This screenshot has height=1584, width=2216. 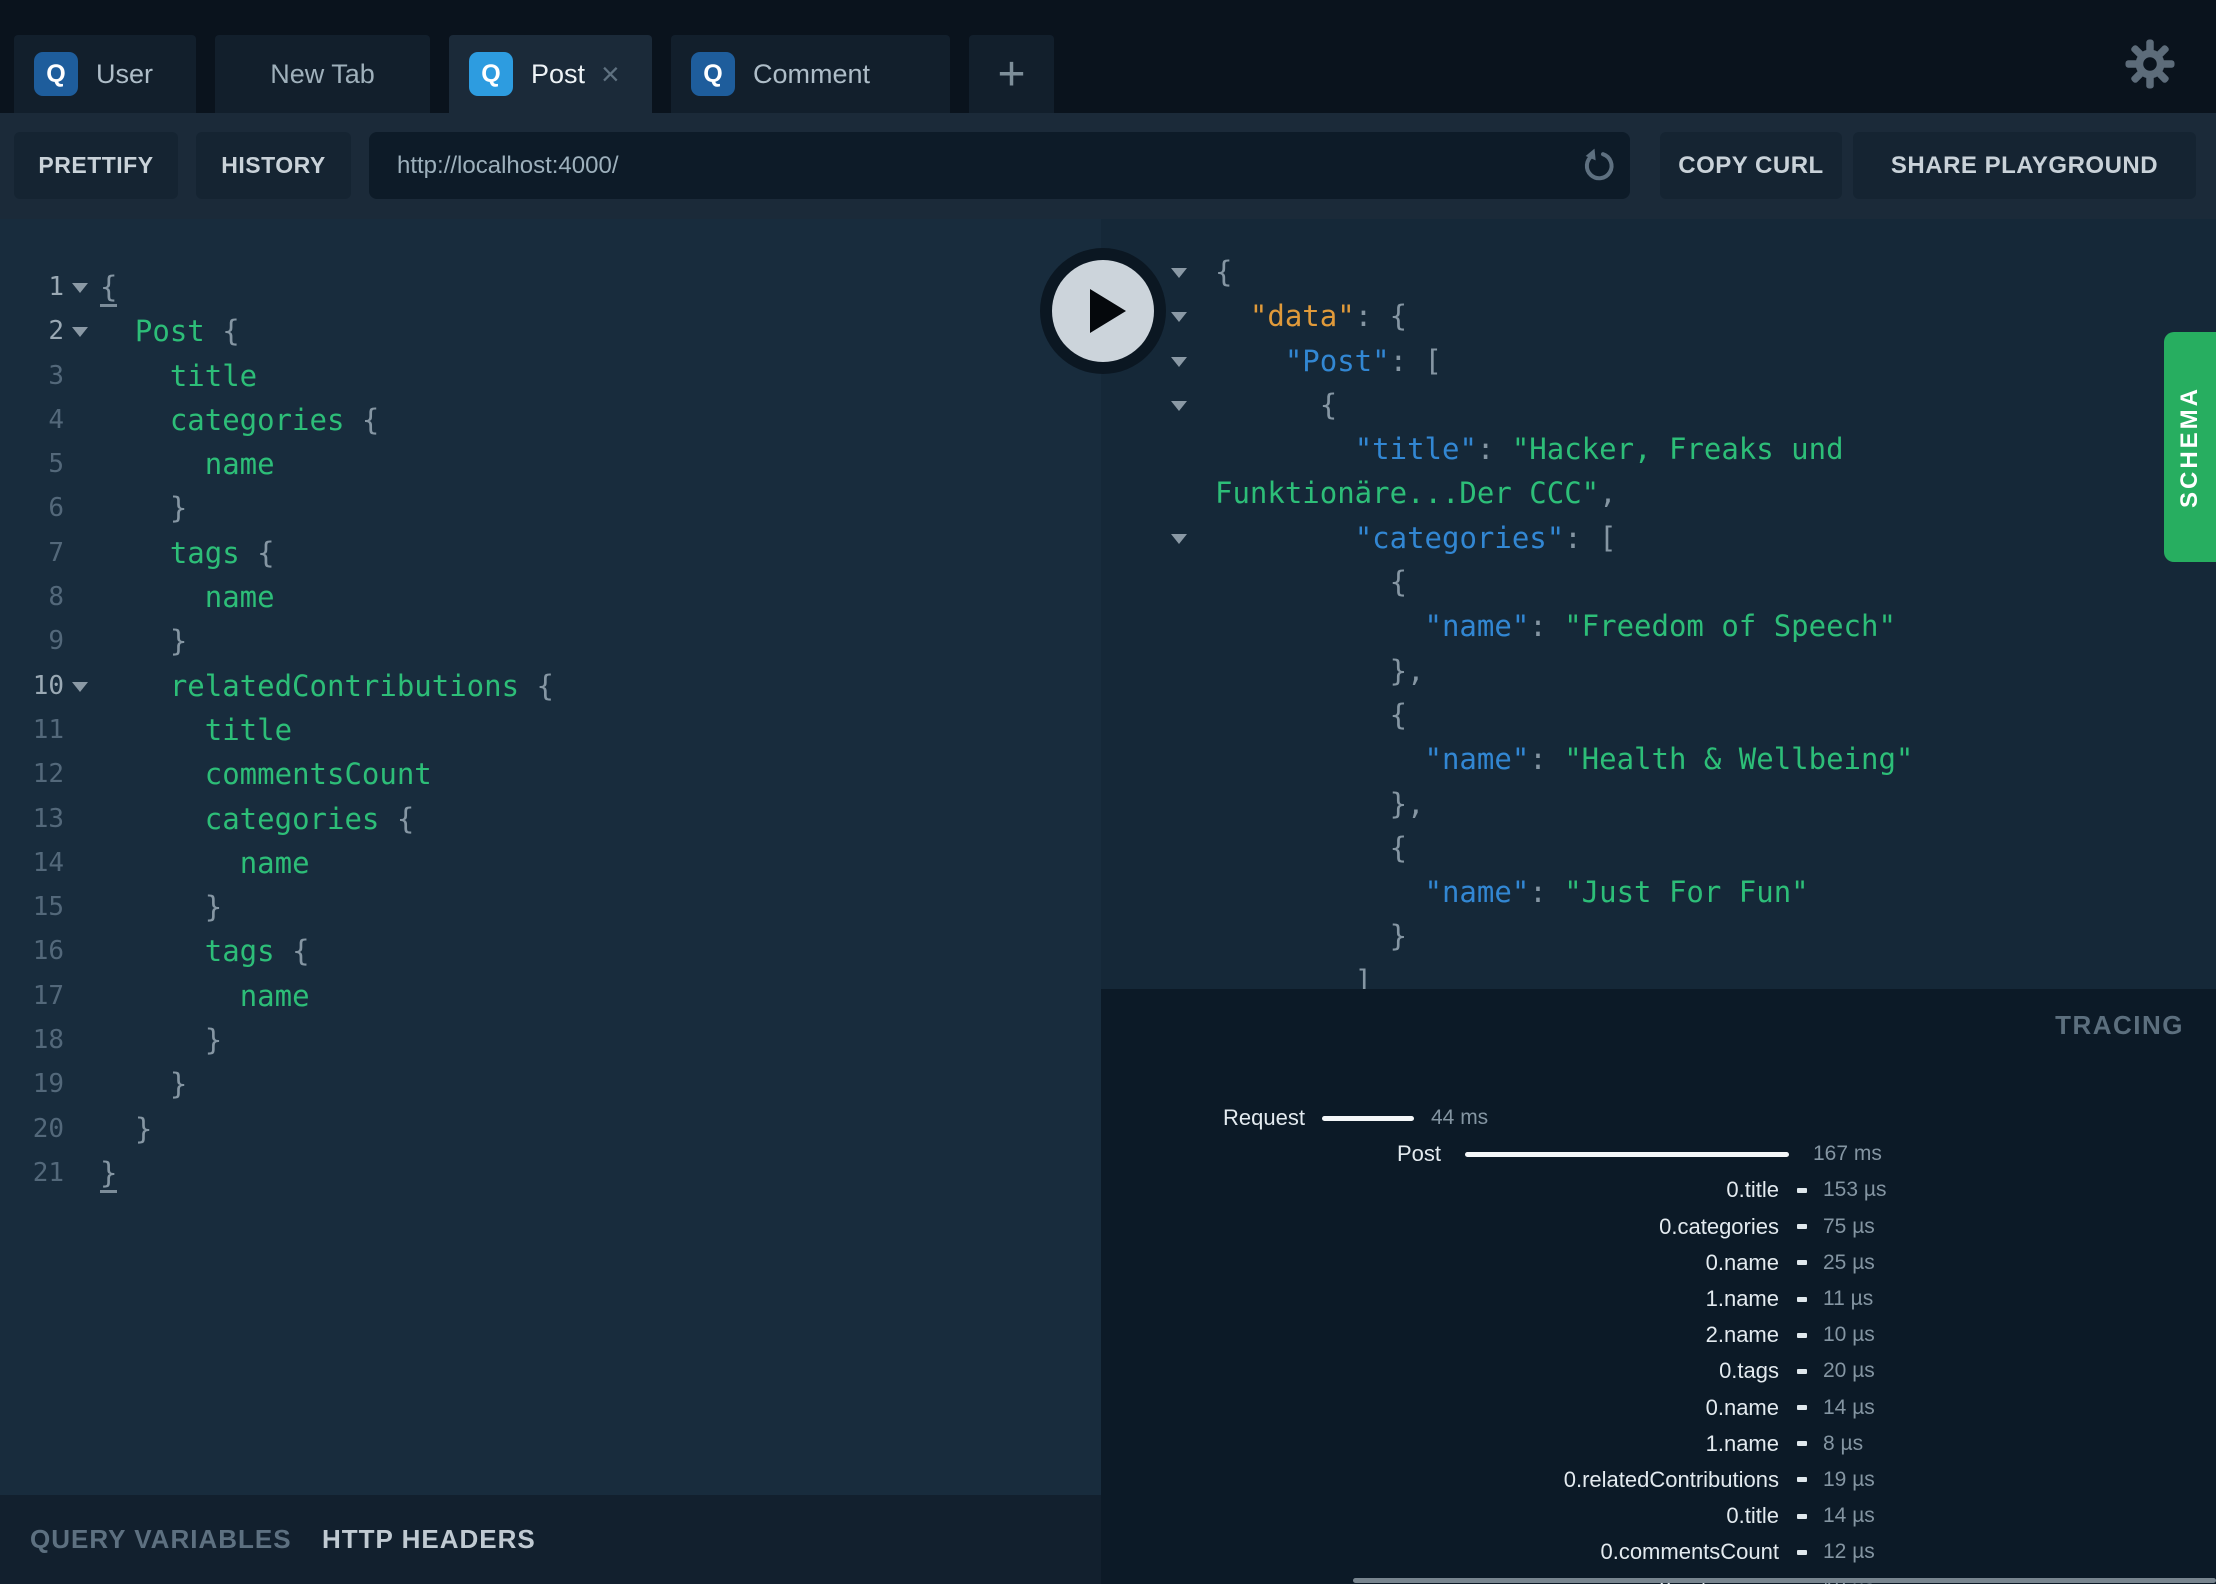 I want to click on response-line: Funktionäre...Der CCC",, so click(x=1658, y=493).